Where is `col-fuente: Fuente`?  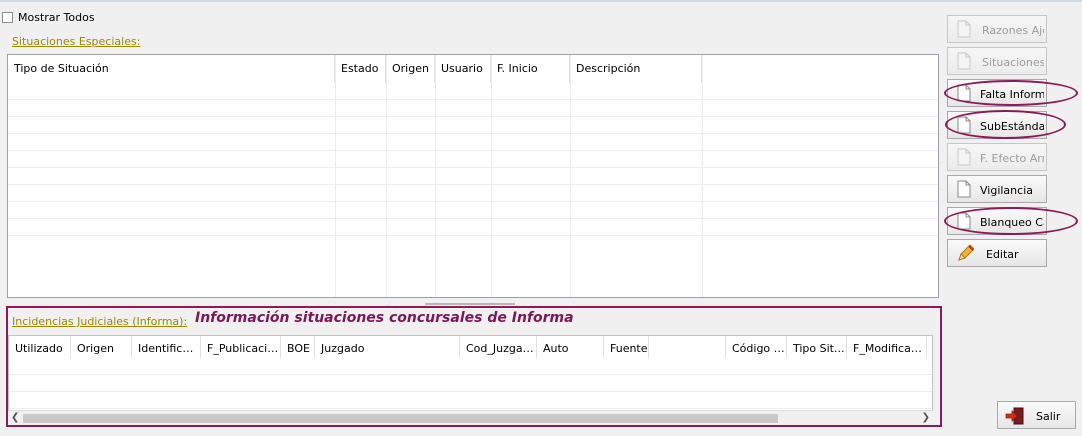 col-fuente: Fuente is located at coordinates (626, 347).